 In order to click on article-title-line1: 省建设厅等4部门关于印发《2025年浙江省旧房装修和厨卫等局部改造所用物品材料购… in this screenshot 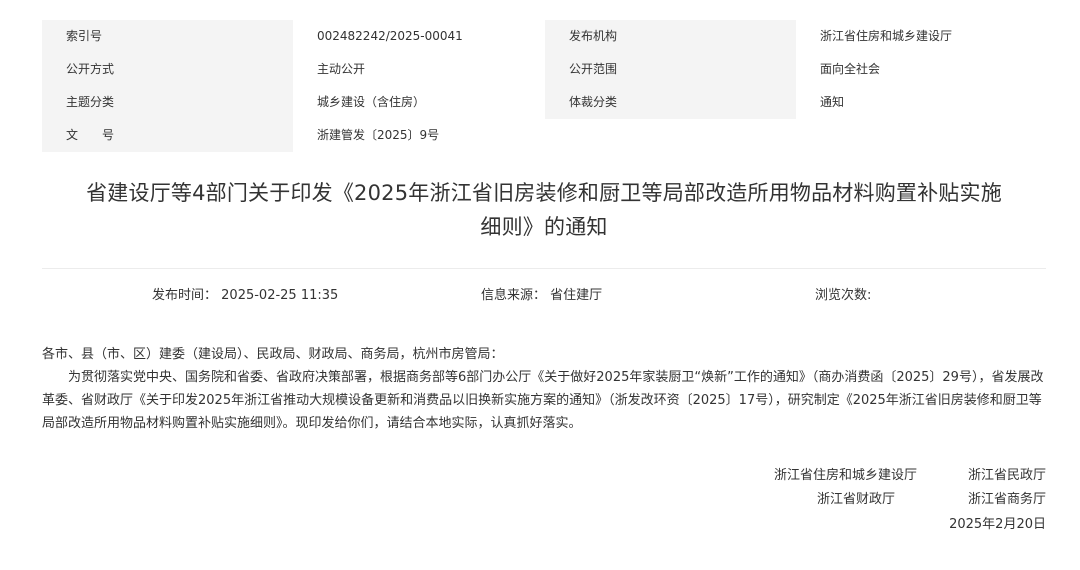, I will do `click(544, 193)`.